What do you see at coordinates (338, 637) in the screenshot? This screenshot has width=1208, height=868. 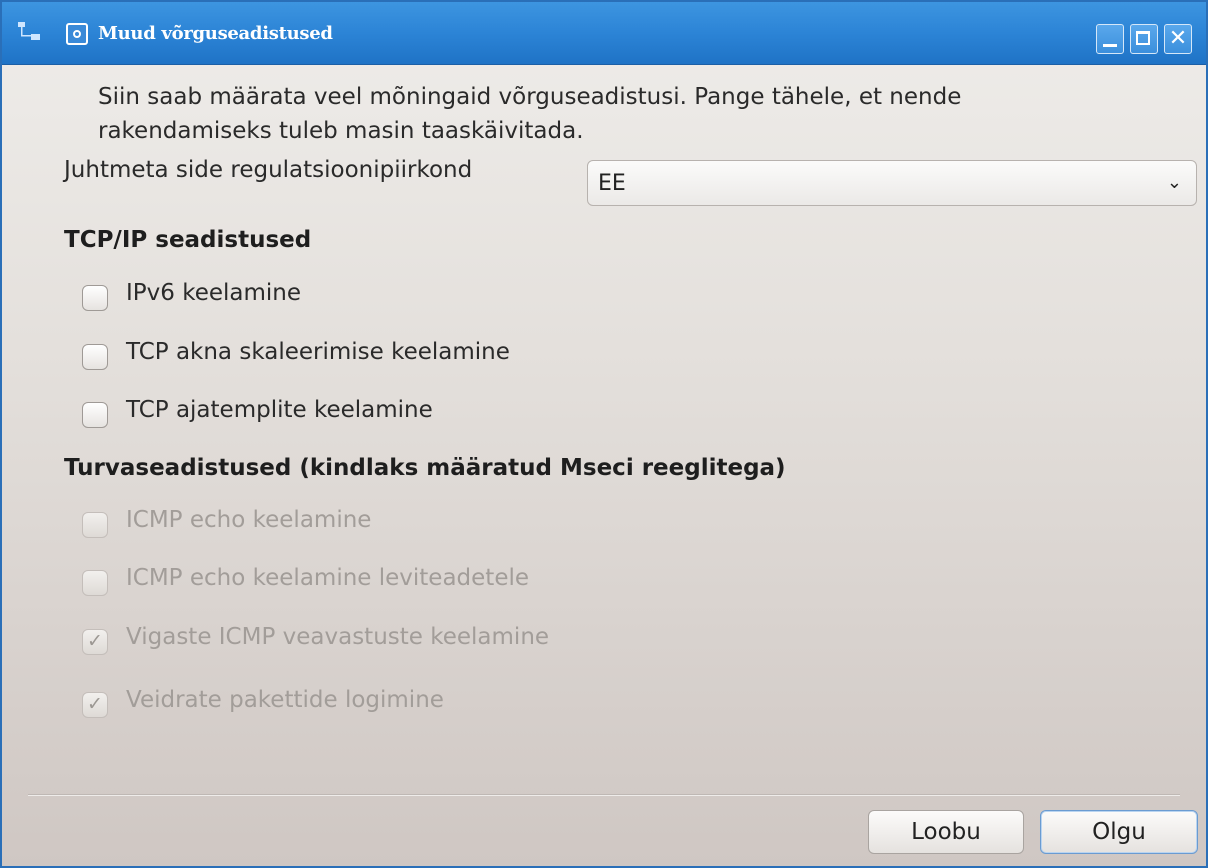 I see `checkbox-label: Vigaste ICMP veavastuste keelamine` at bounding box center [338, 637].